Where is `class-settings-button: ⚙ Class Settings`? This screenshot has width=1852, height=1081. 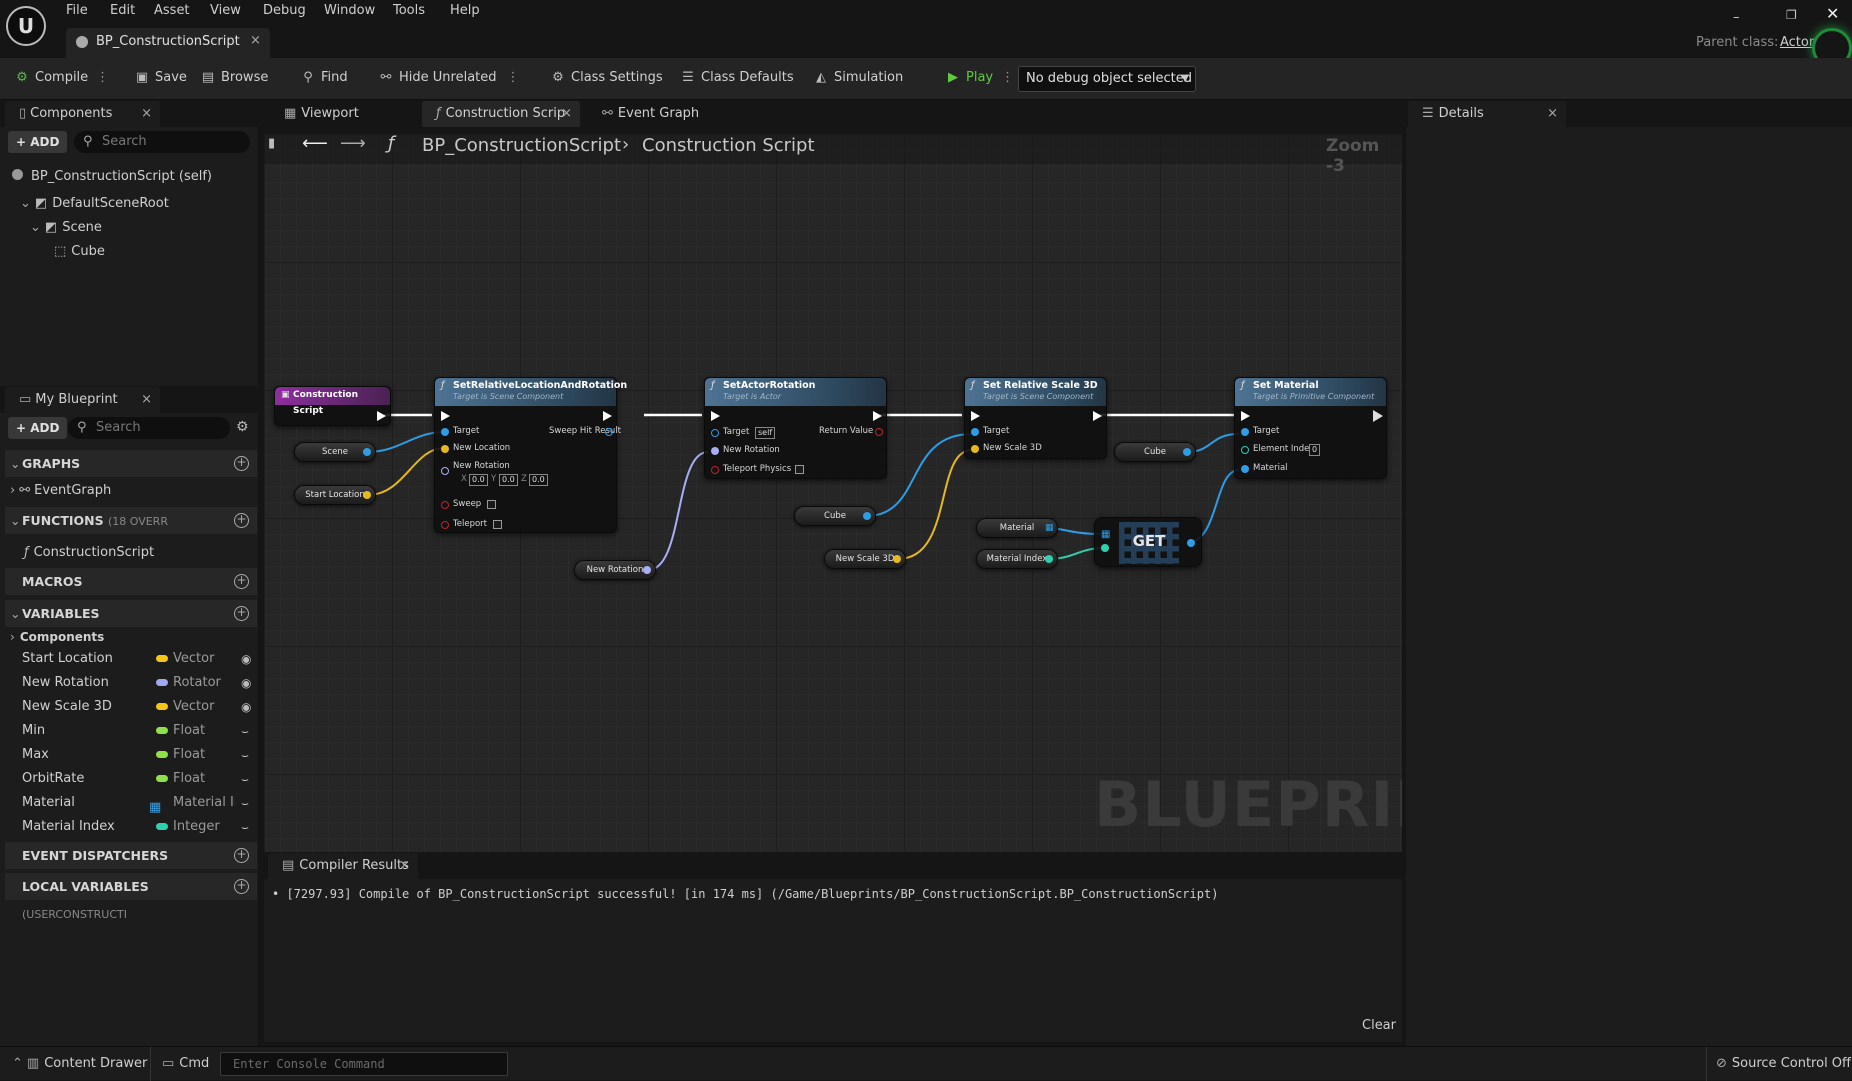 class-settings-button: ⚙ Class Settings is located at coordinates (606, 77).